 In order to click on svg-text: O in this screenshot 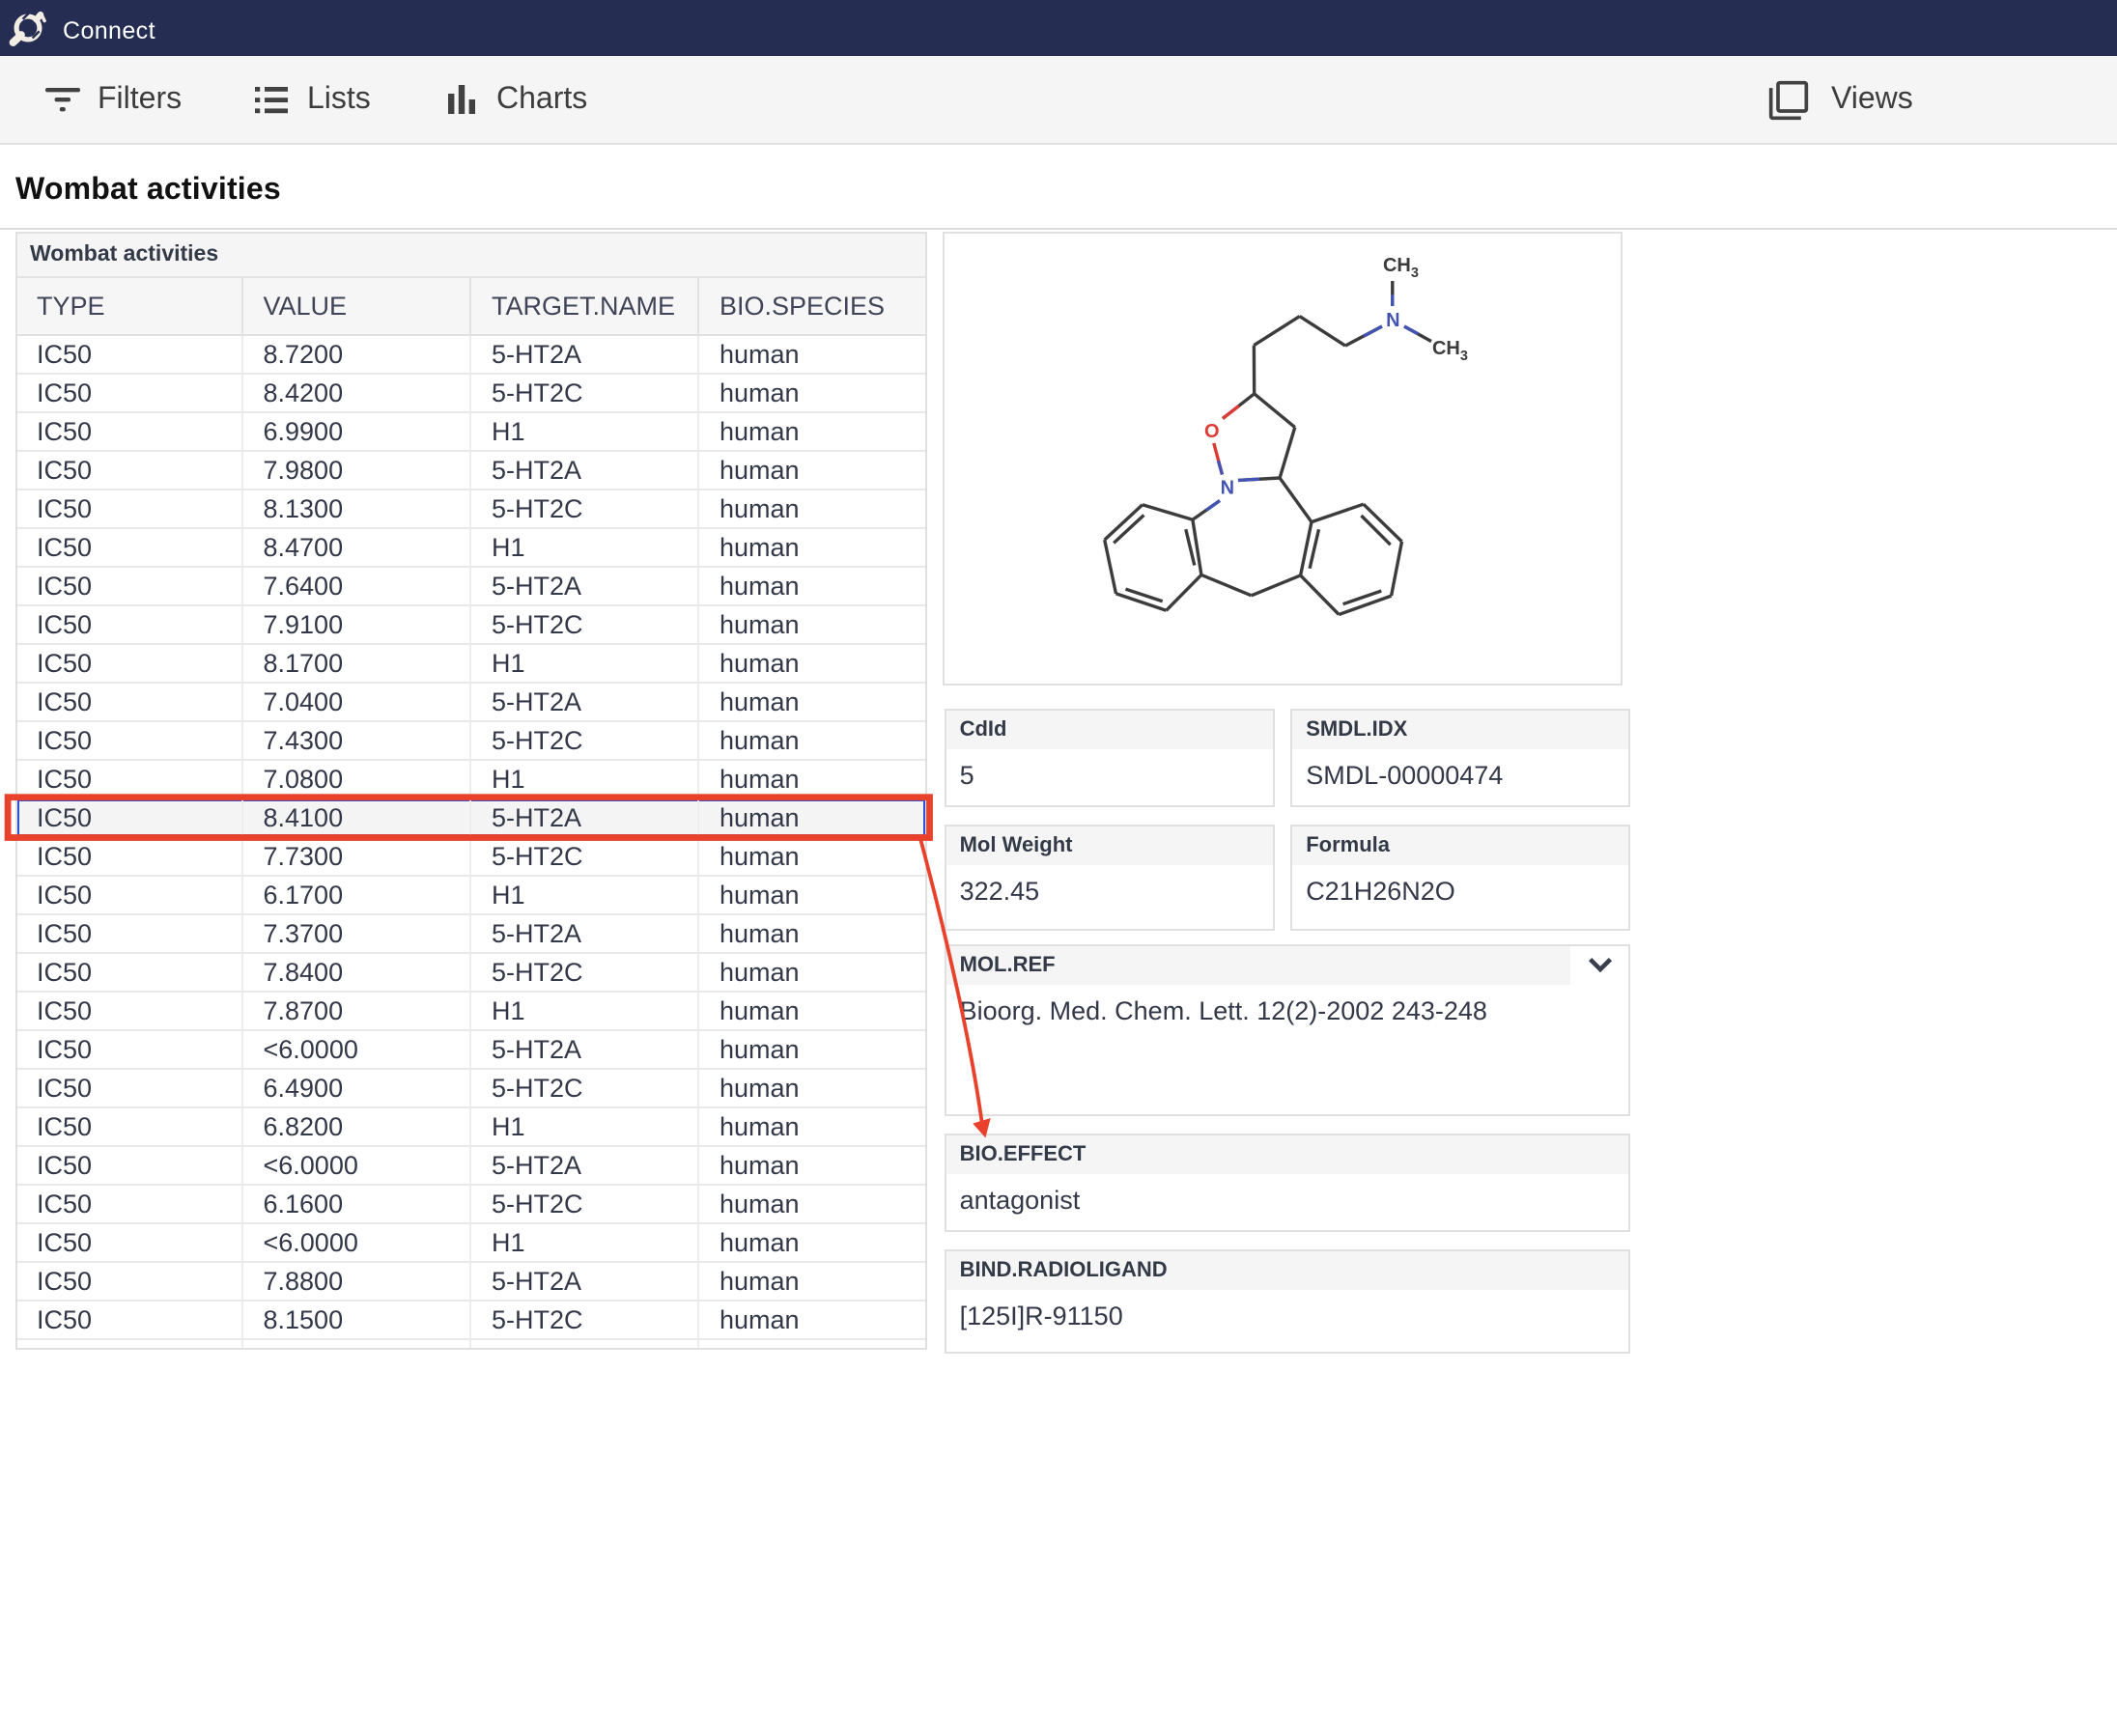, I will do `click(1213, 432)`.